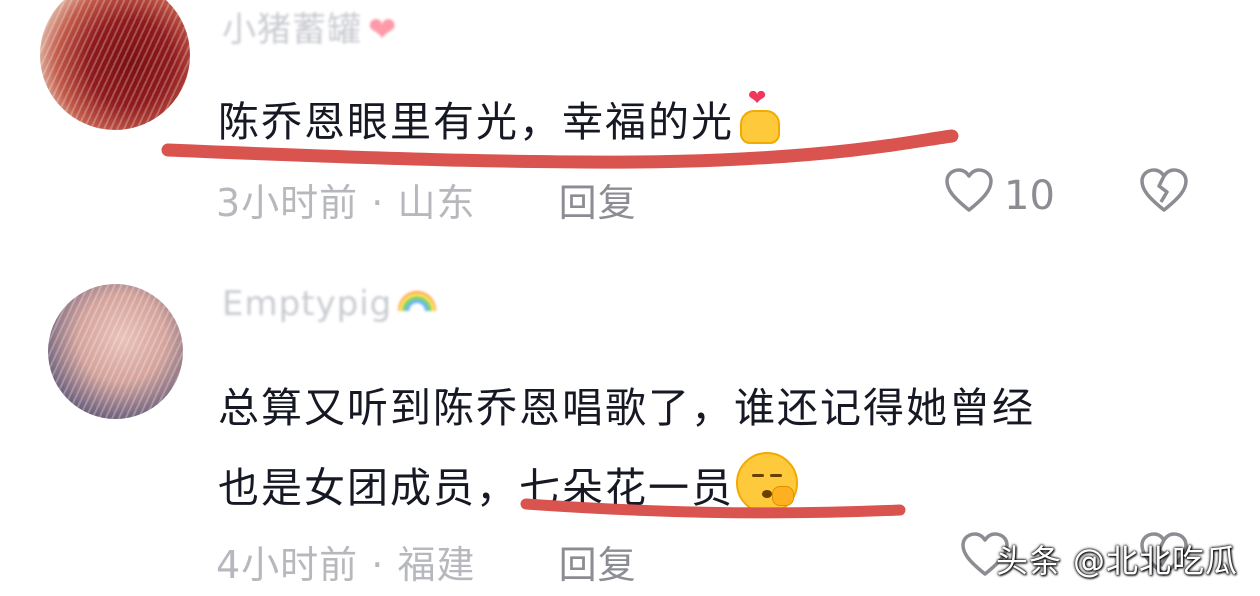 The image size is (1260, 596). I want to click on dislike-button, so click(1164, 193).